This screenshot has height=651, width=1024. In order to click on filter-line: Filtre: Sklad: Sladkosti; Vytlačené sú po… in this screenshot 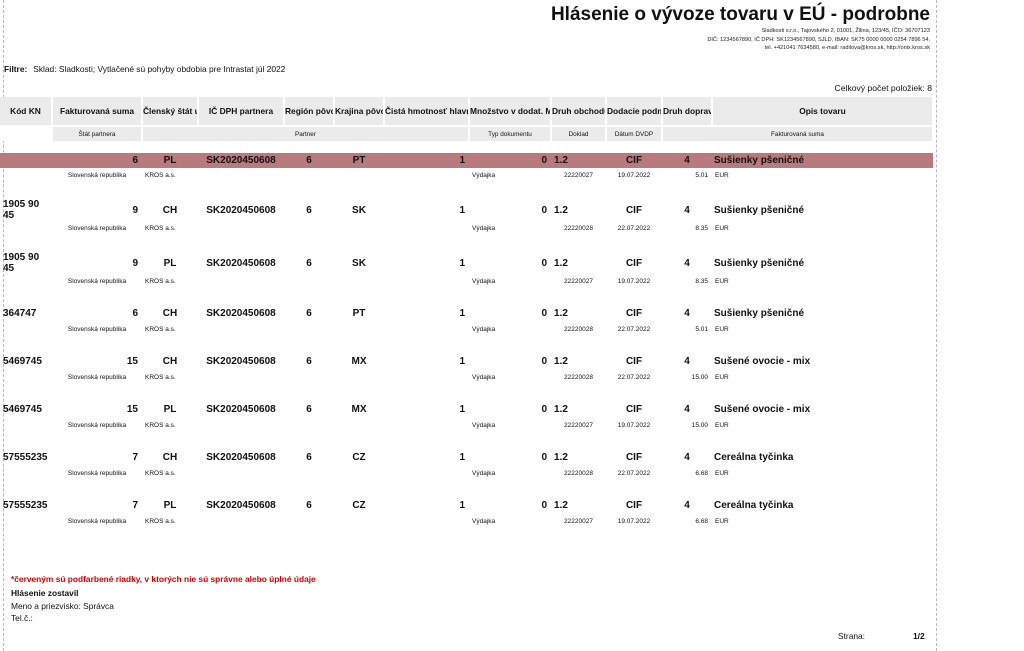, I will do `click(144, 69)`.